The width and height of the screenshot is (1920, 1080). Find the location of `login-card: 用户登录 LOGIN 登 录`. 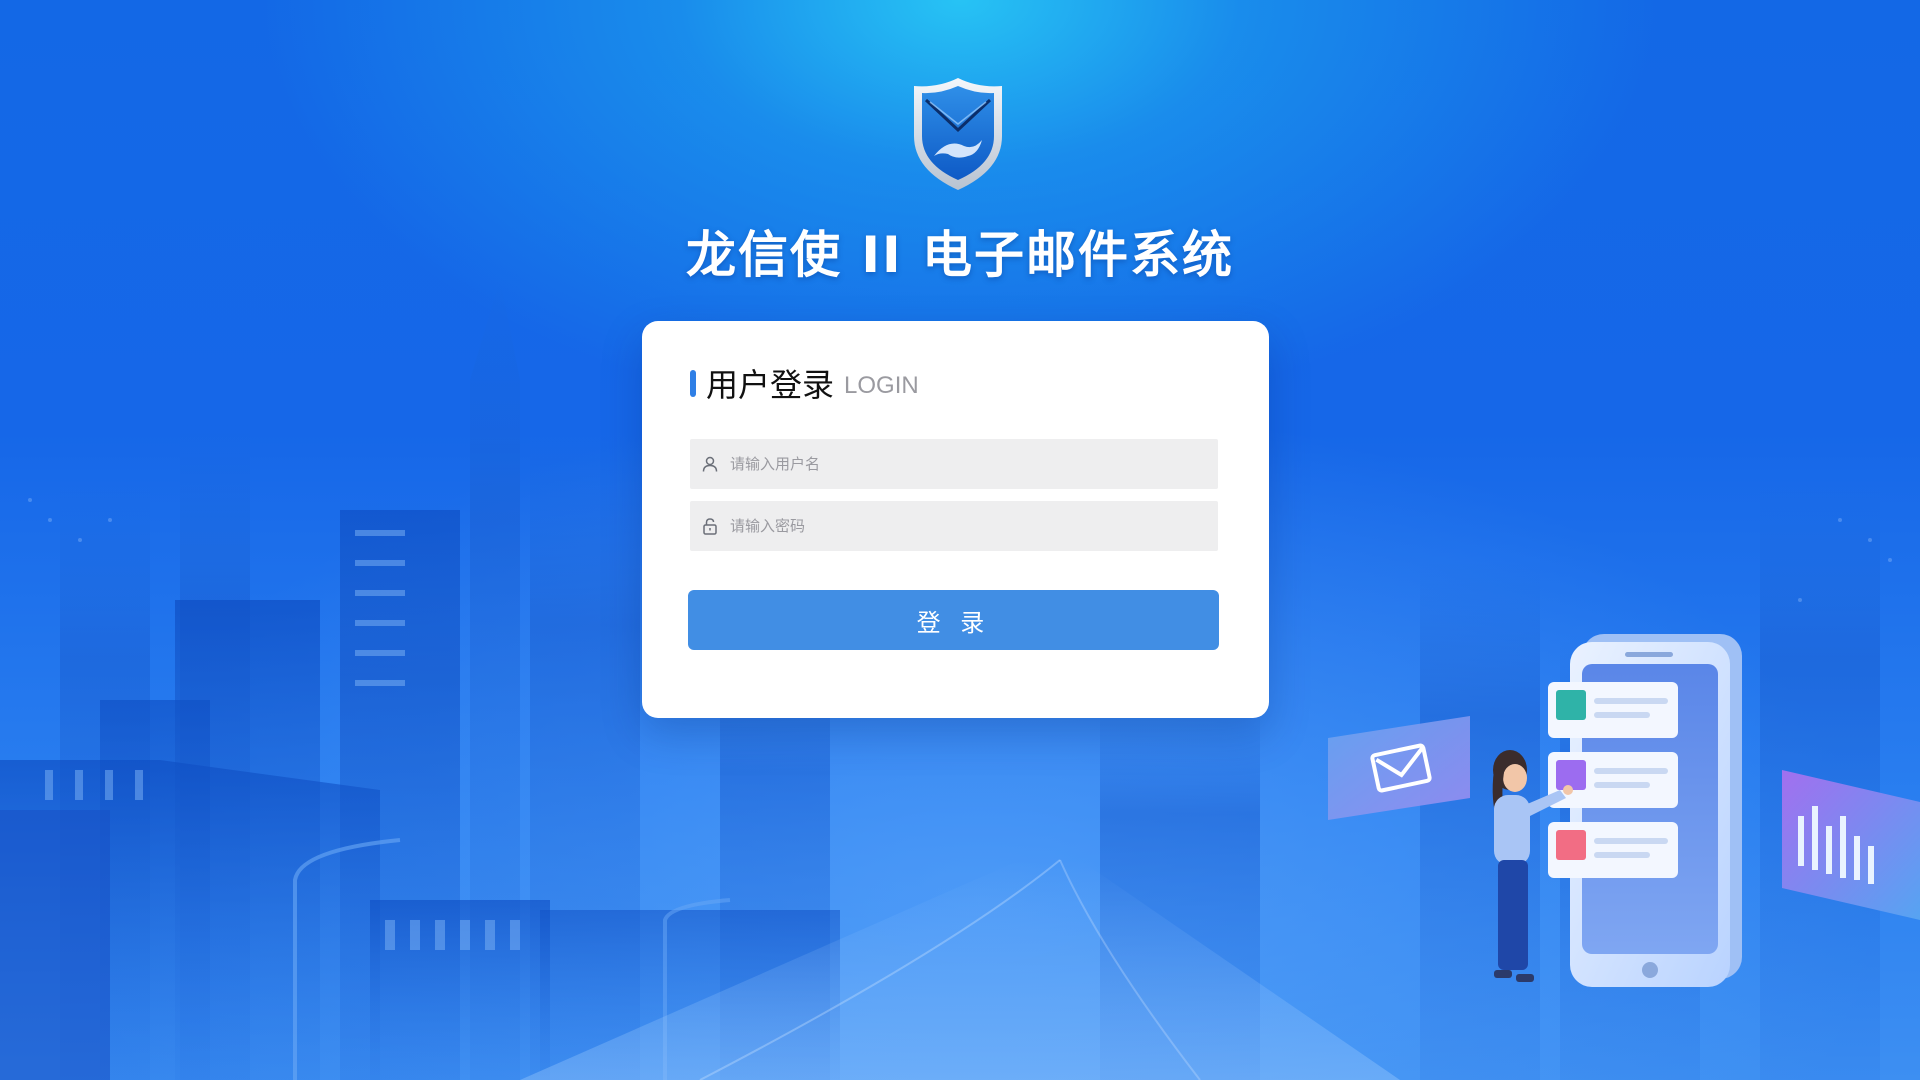

login-card: 用户登录 LOGIN 登 录 is located at coordinates (955, 519).